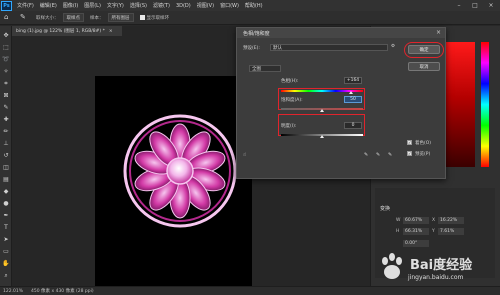 Image resolution: width=500 pixels, height=295 pixels. What do you see at coordinates (138, 5) in the screenshot?
I see `menu-select: 选择(S)` at bounding box center [138, 5].